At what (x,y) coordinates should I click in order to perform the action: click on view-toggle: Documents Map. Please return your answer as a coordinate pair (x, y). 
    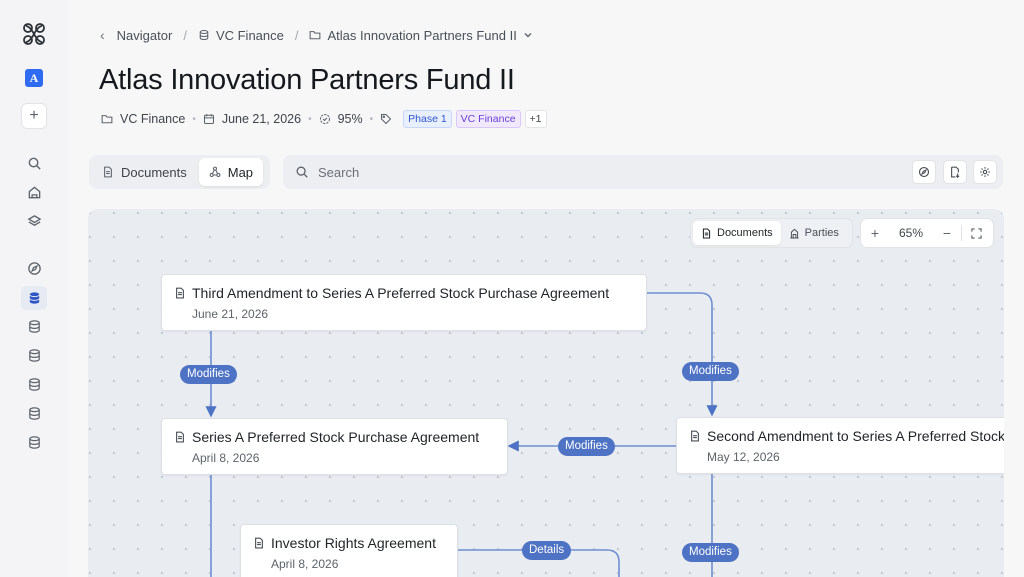
    Looking at the image, I should click on (179, 172).